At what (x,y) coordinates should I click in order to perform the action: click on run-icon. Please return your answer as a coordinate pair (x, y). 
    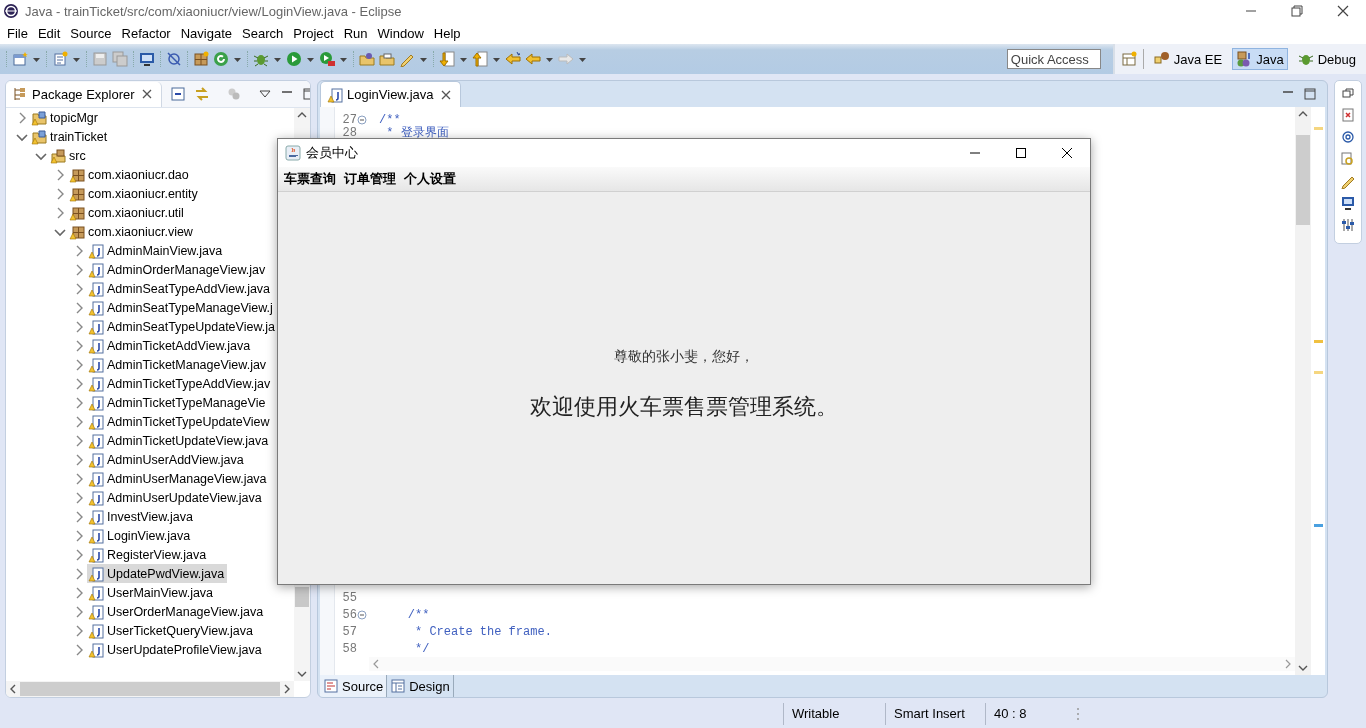
    Looking at the image, I should click on (294, 59).